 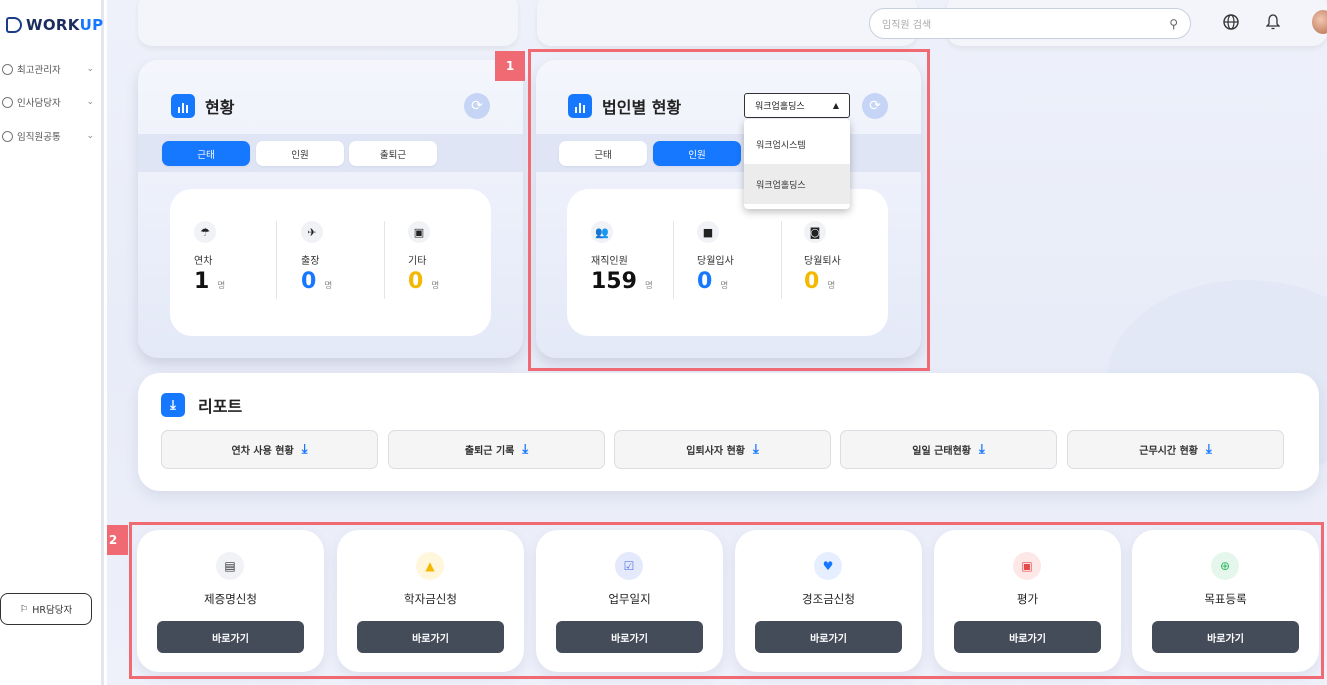 What do you see at coordinates (14, 25) in the screenshot?
I see `logo-mark-icon` at bounding box center [14, 25].